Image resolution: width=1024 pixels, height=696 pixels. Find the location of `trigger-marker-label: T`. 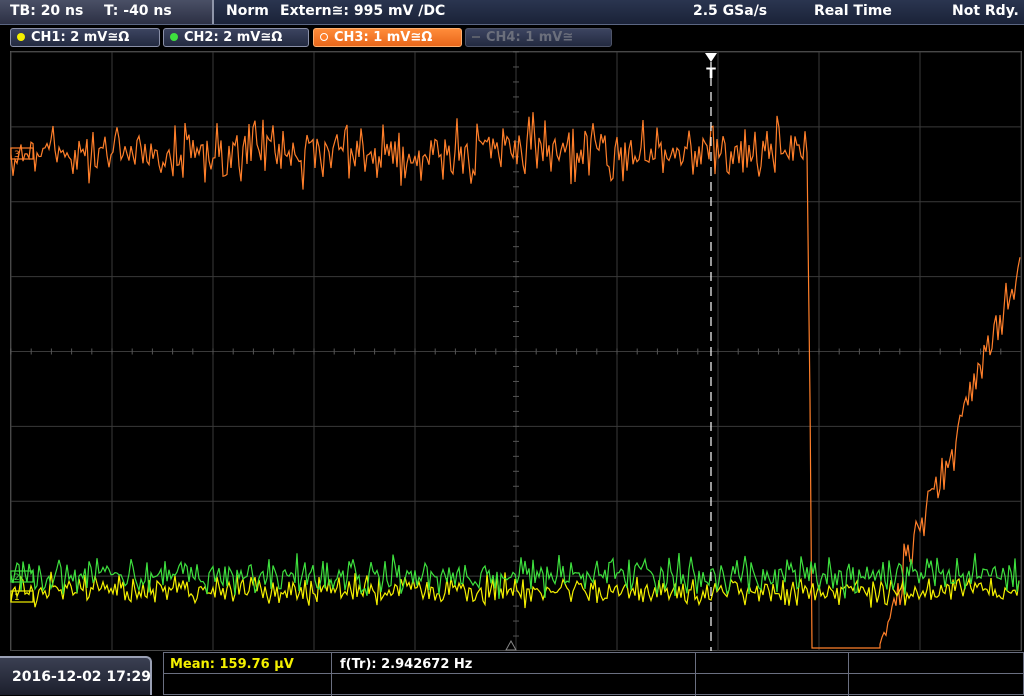

trigger-marker-label: T is located at coordinates (711, 74).